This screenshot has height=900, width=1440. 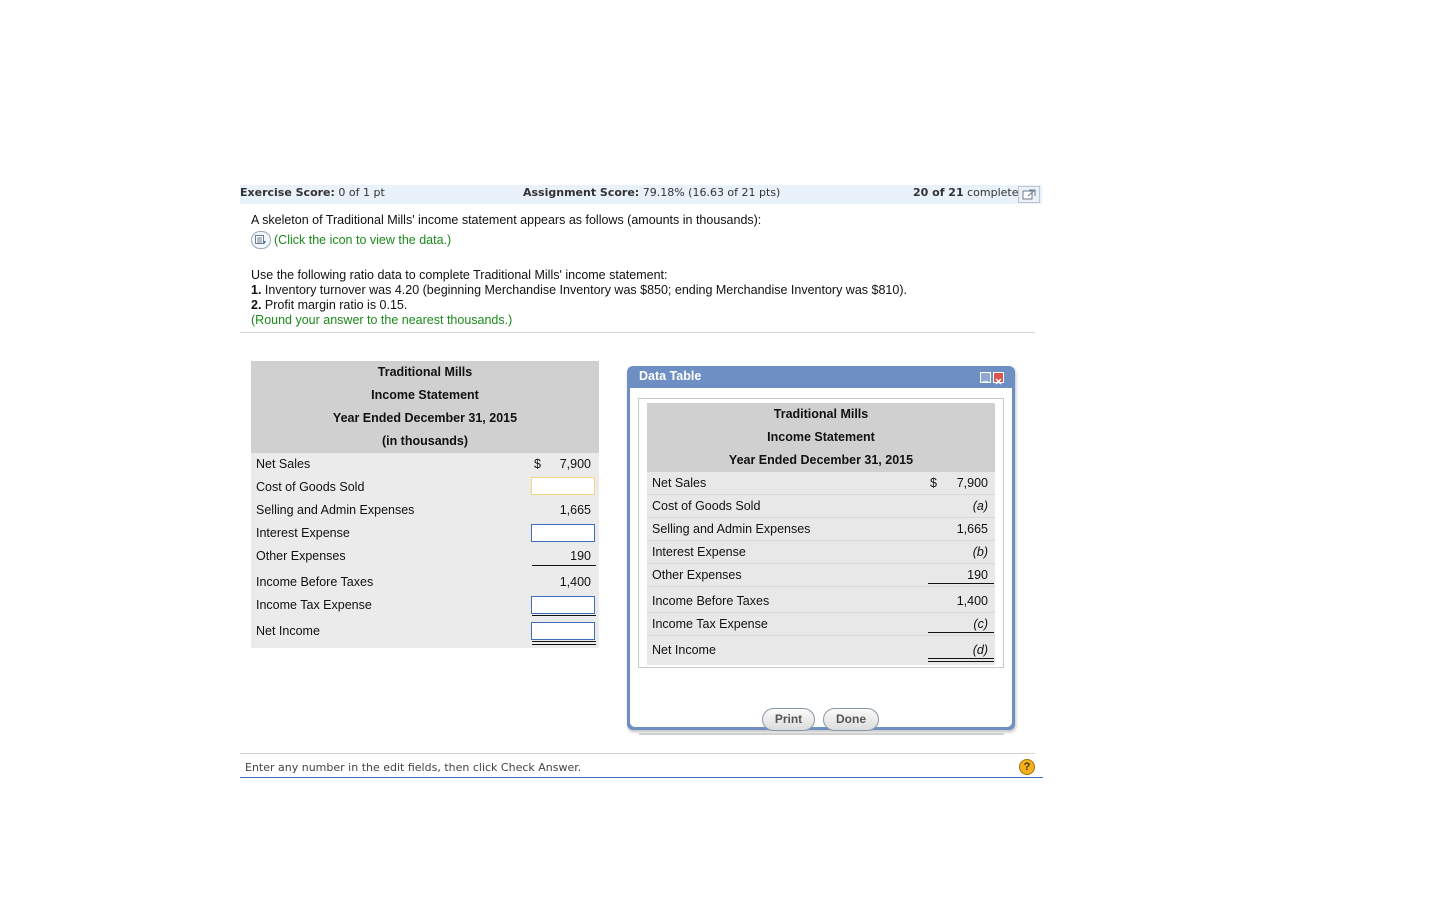 What do you see at coordinates (985, 377) in the screenshot?
I see `minimize-icon` at bounding box center [985, 377].